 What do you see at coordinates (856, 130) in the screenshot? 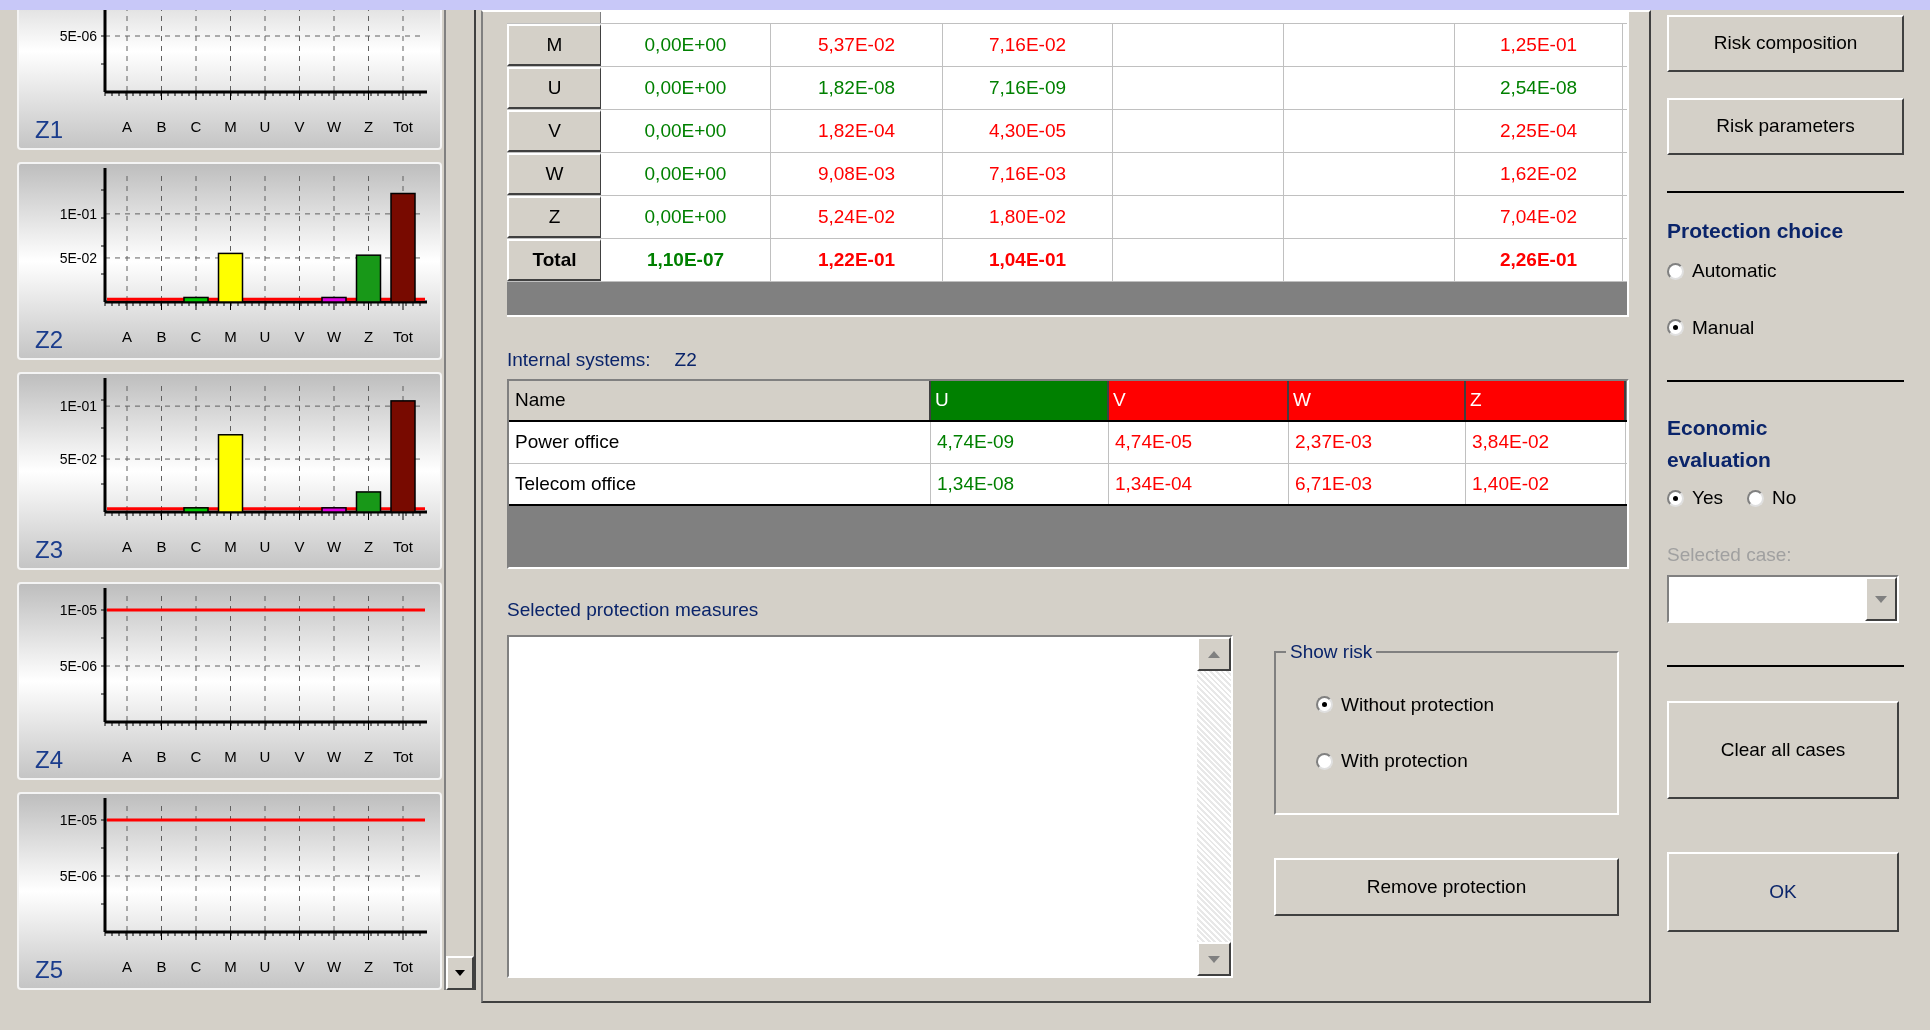
I see `table-cell-text: 1,82E-04` at bounding box center [856, 130].